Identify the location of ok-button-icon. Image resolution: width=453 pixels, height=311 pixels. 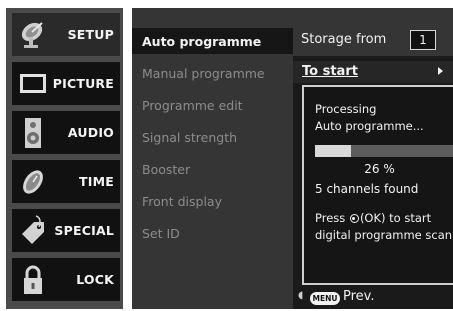
(354, 218).